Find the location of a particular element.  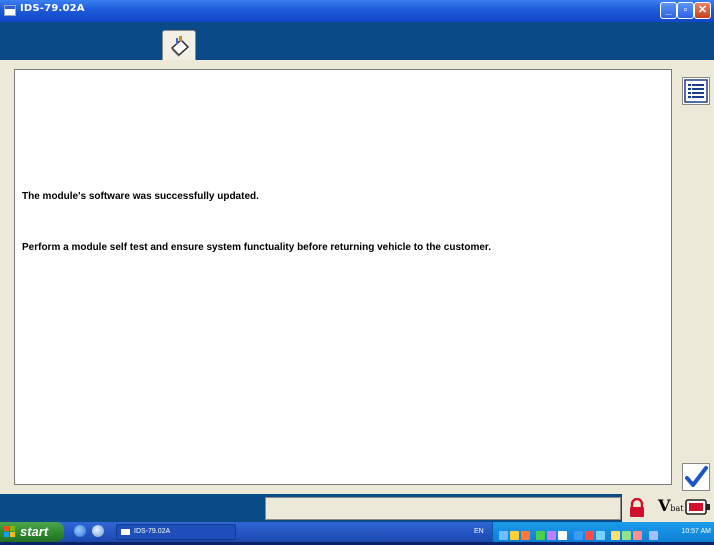

windows-taskbar: start IDS-79.02A EN 10:57 AM is located at coordinates (357, 532).